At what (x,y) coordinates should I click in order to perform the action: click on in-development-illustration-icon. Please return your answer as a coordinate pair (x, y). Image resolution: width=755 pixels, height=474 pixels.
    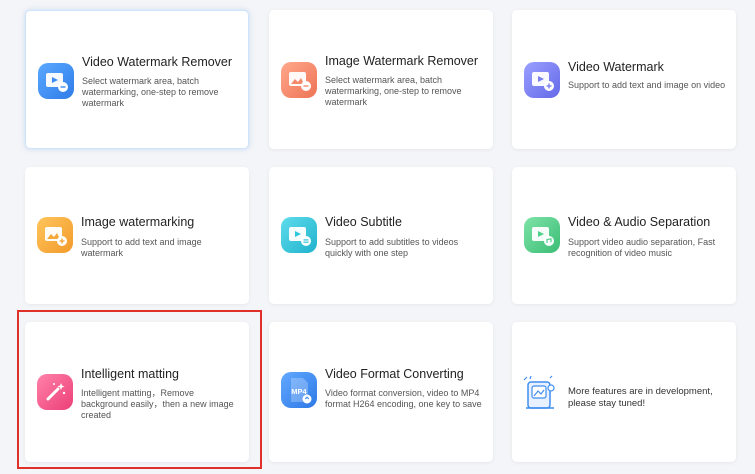
    Looking at the image, I should click on (540, 394).